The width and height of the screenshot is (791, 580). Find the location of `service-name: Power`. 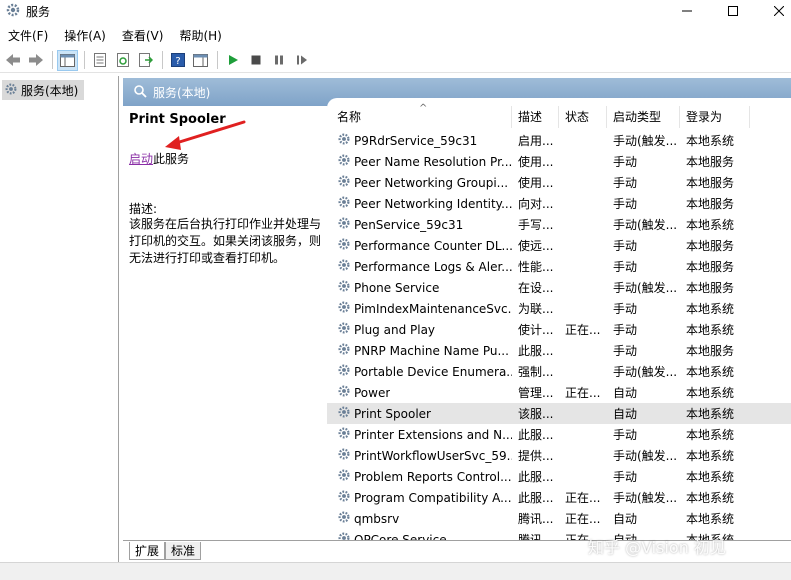

service-name: Power is located at coordinates (372, 392).